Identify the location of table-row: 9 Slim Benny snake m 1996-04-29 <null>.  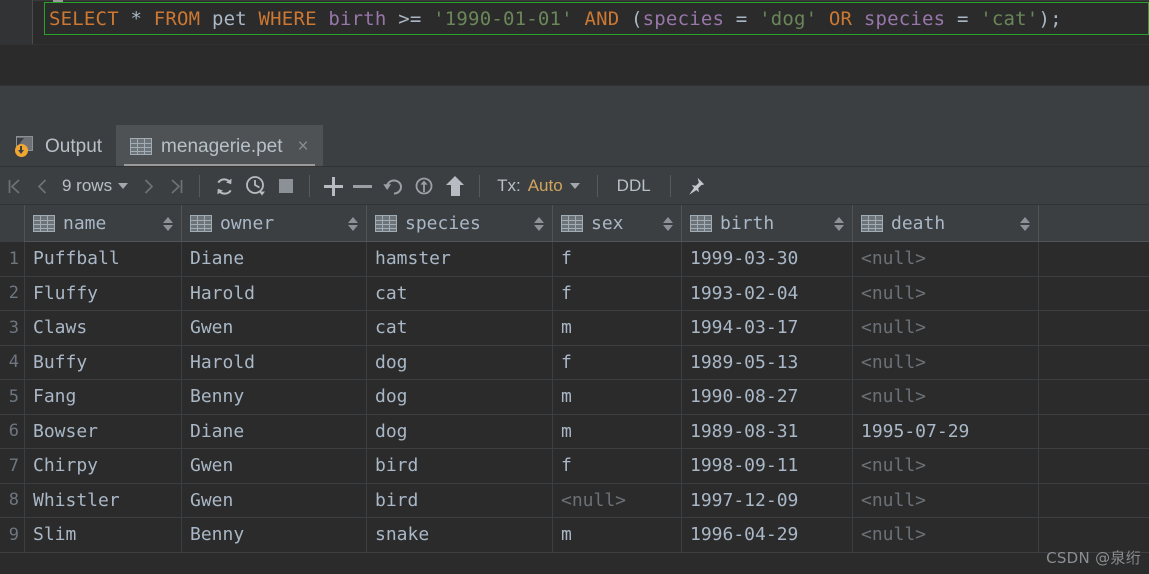
(574, 535).